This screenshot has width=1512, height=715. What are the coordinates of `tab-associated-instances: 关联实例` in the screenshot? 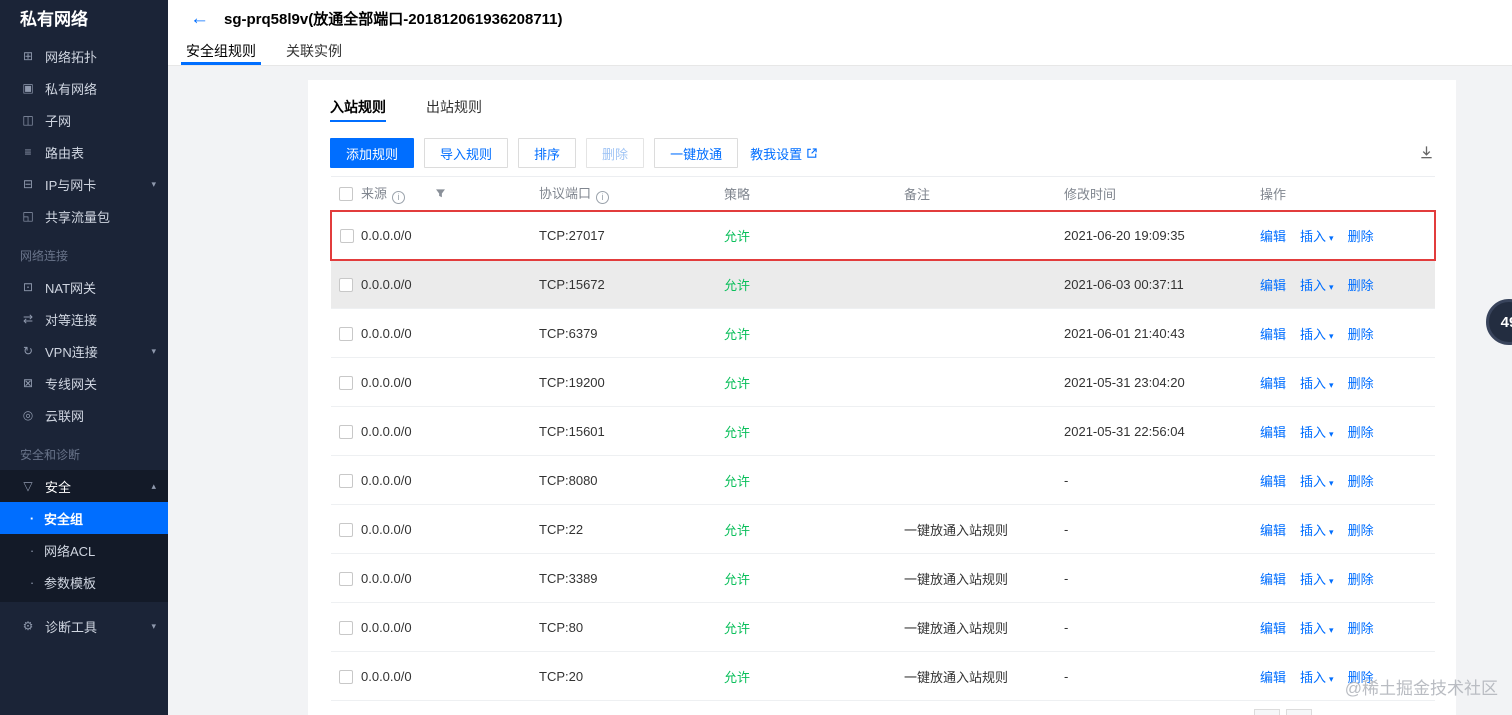 It's located at (314, 51).